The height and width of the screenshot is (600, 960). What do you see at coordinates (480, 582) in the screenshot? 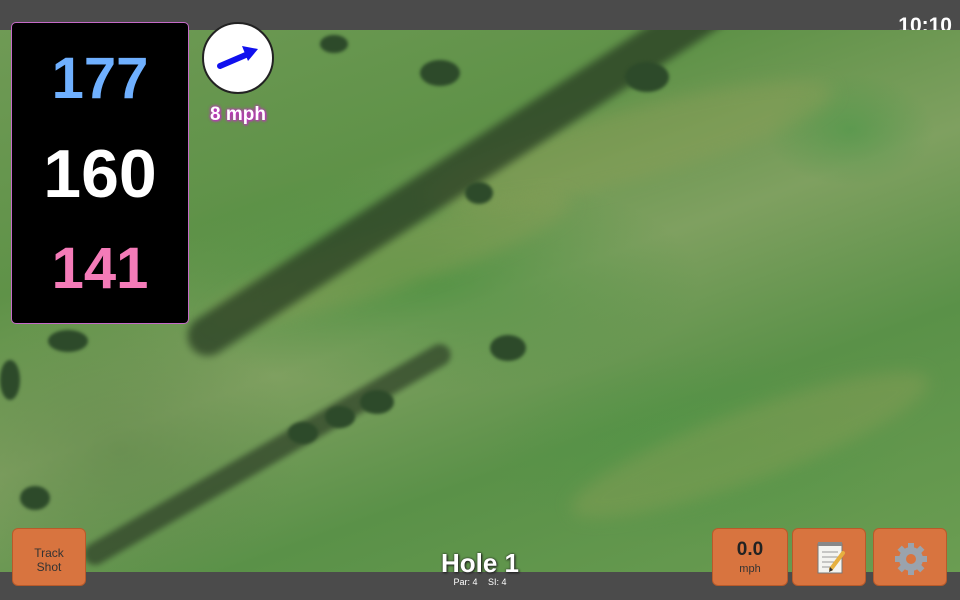
I see `hole-info: Par: 4 SI: 4` at bounding box center [480, 582].